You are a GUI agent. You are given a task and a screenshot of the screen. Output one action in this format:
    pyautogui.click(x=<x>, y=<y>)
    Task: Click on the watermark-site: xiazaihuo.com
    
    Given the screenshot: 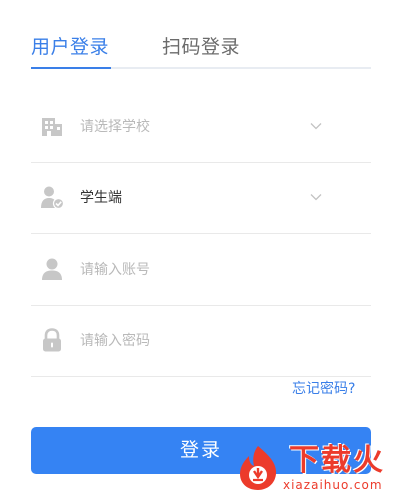 What is the action you would take?
    pyautogui.click(x=333, y=485)
    